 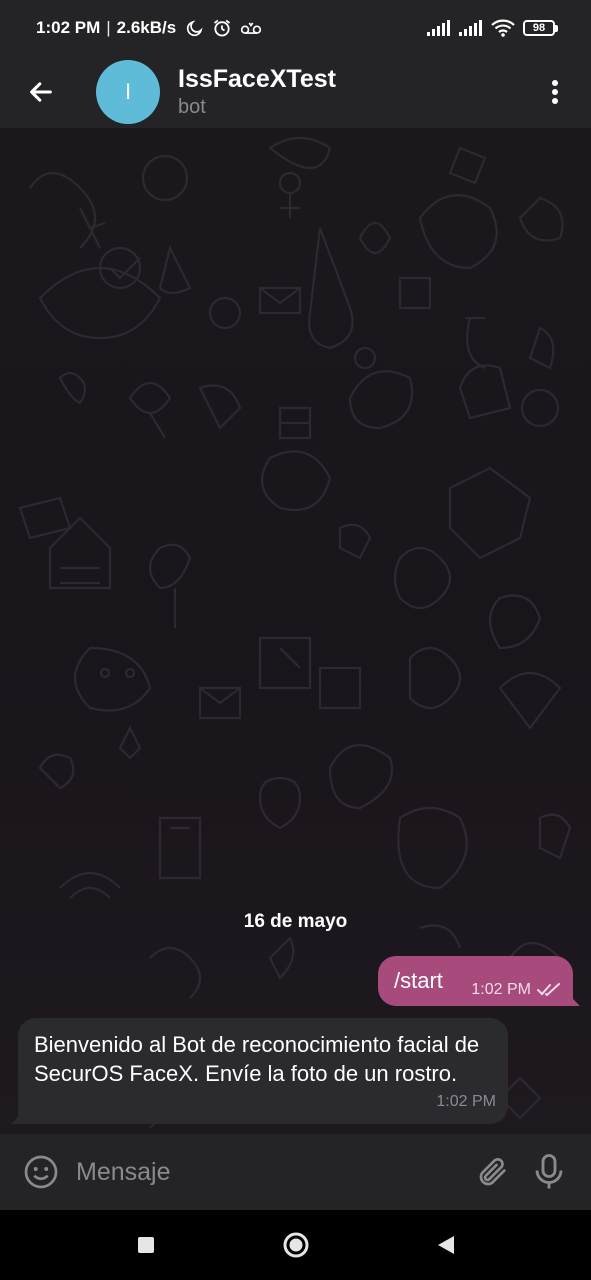 I want to click on message-composer, so click(x=295, y=1172).